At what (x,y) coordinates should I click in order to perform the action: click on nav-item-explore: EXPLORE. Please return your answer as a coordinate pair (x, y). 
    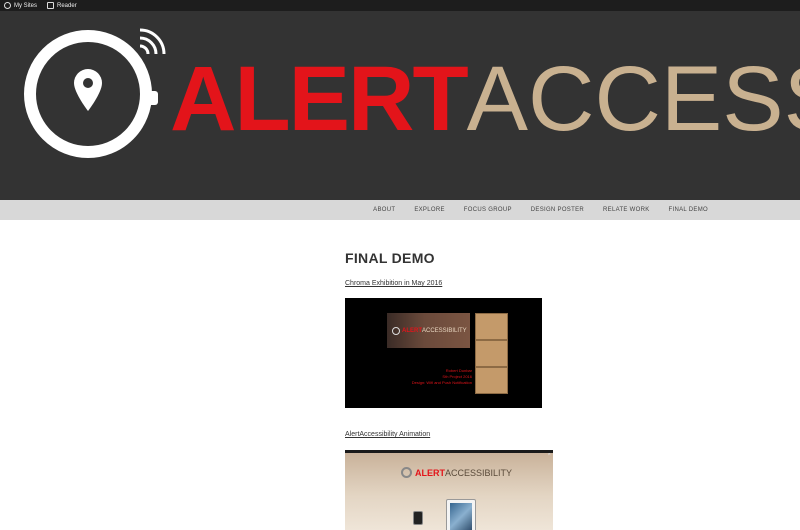
    Looking at the image, I should click on (429, 210).